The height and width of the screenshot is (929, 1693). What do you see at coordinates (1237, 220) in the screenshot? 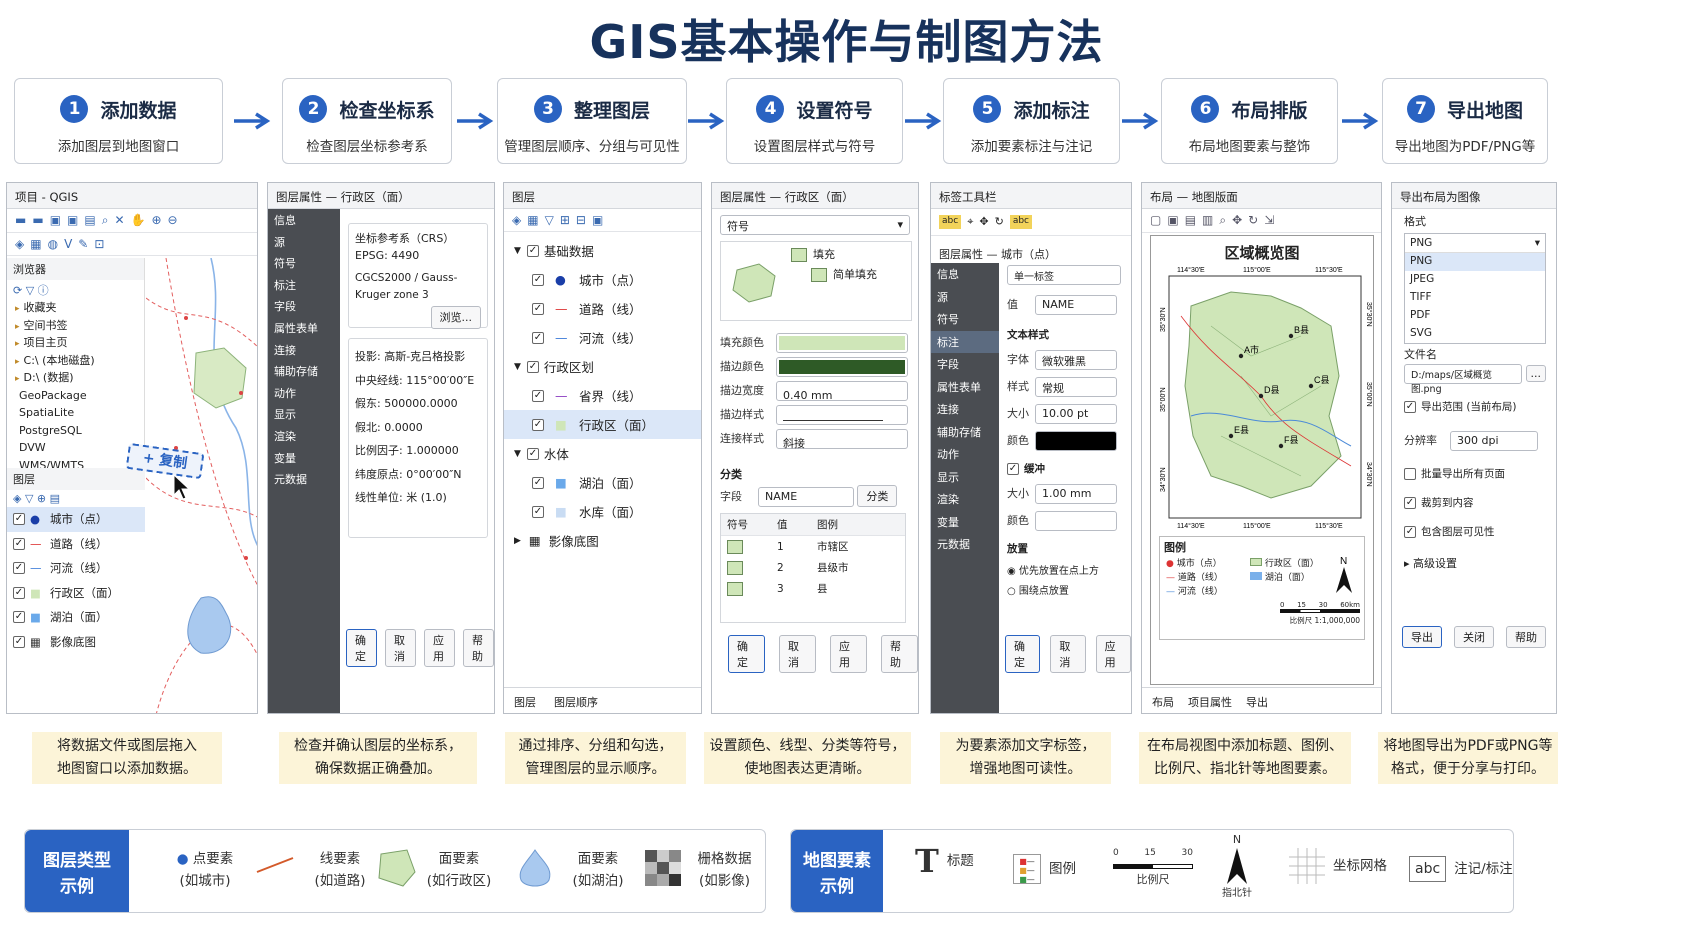
I see `pan-icon: ✥` at bounding box center [1237, 220].